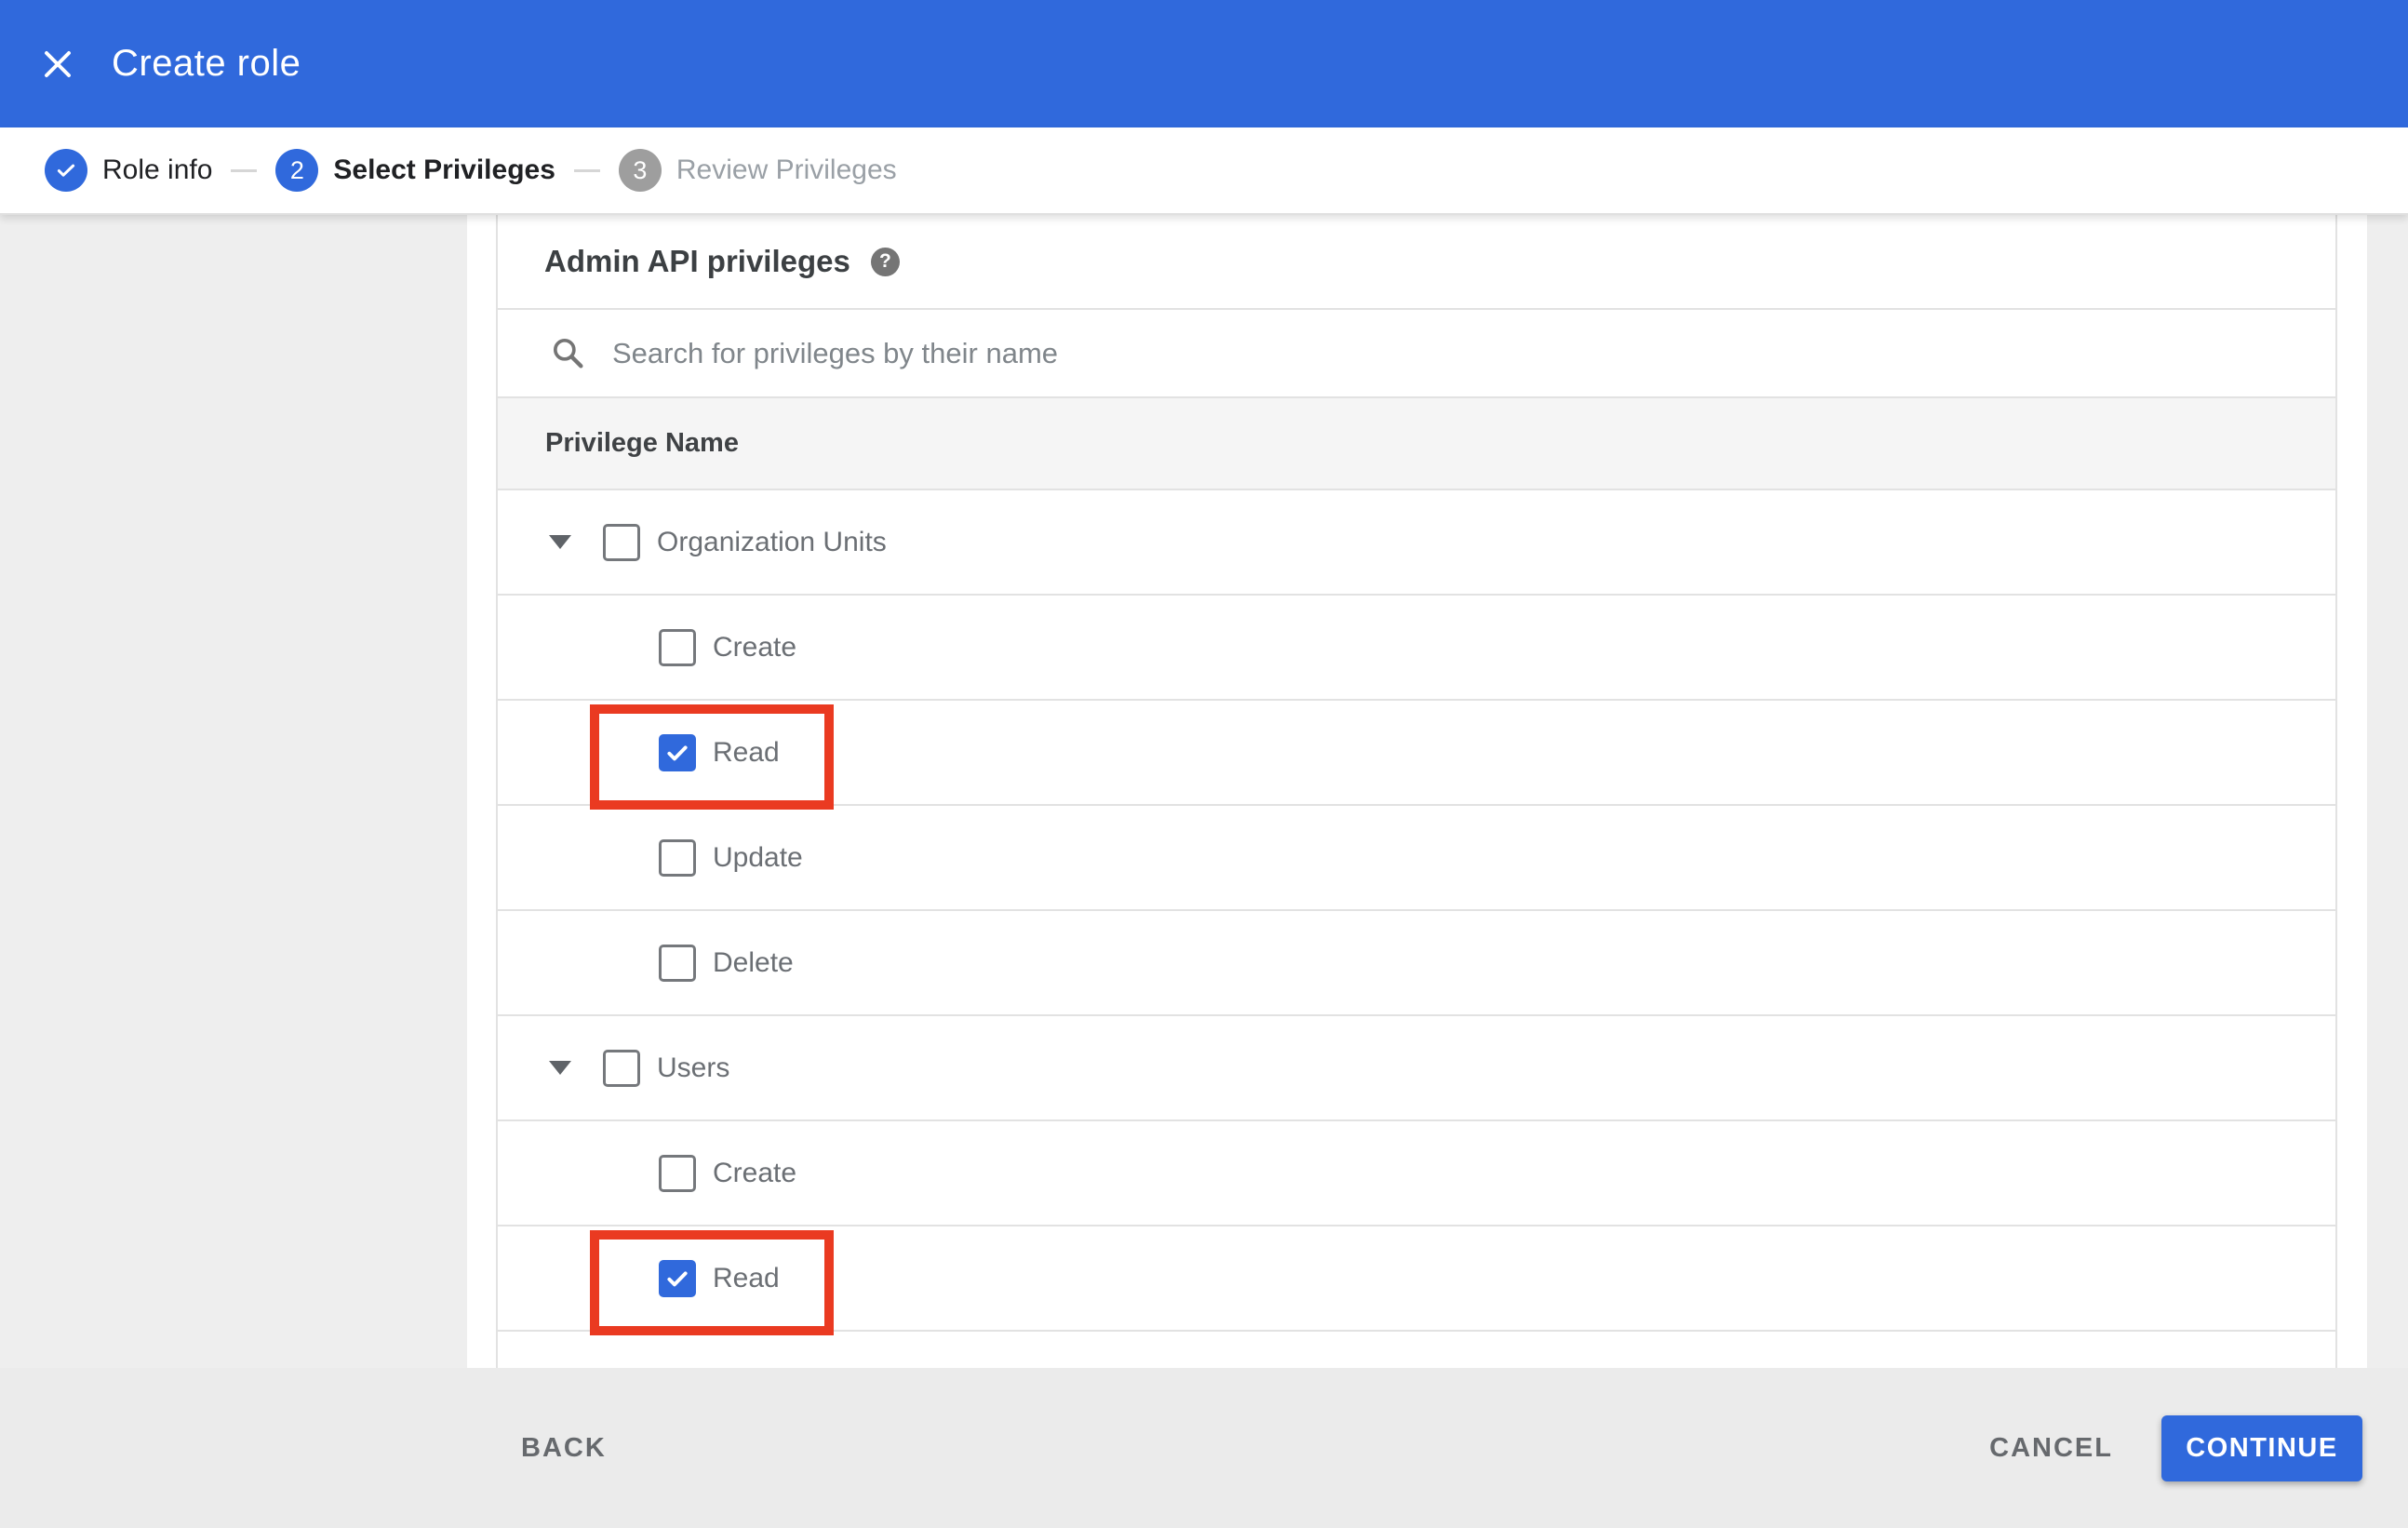 The height and width of the screenshot is (1528, 2408). What do you see at coordinates (58, 64) in the screenshot?
I see `close-icon` at bounding box center [58, 64].